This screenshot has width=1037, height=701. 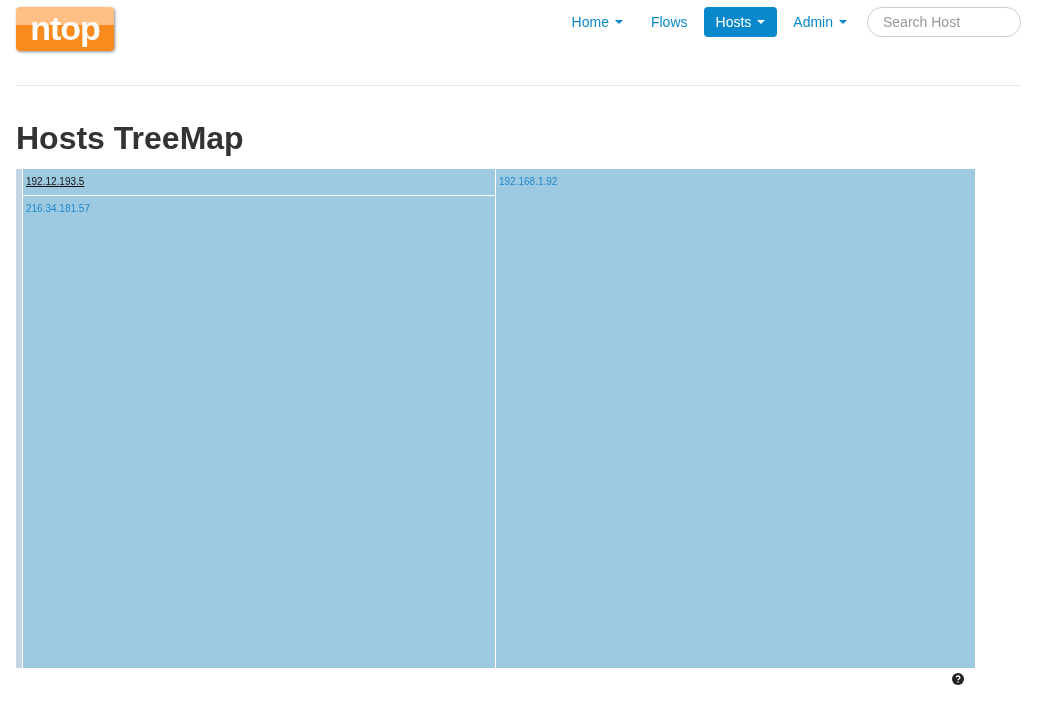 What do you see at coordinates (19, 418) in the screenshot?
I see `treemap-tile` at bounding box center [19, 418].